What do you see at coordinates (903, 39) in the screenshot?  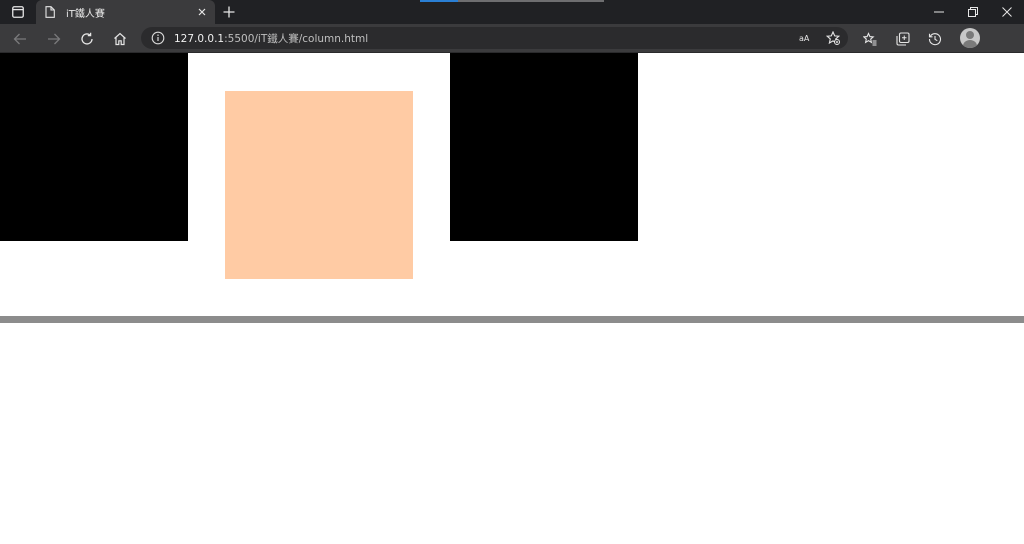 I see `collections-icon` at bounding box center [903, 39].